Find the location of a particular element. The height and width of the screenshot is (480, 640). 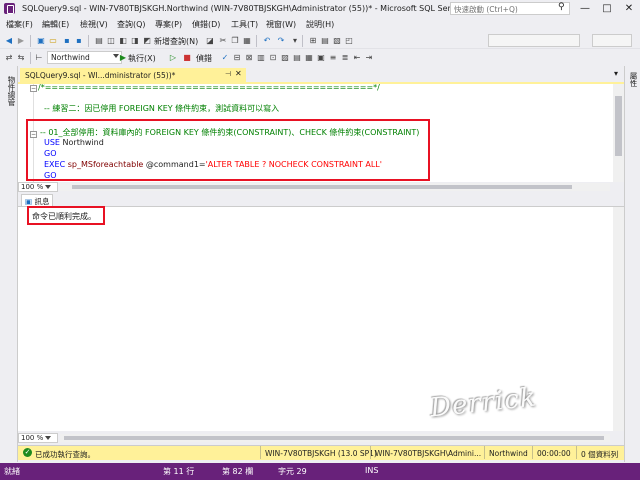

status-ready: 就緒 is located at coordinates (12, 471).